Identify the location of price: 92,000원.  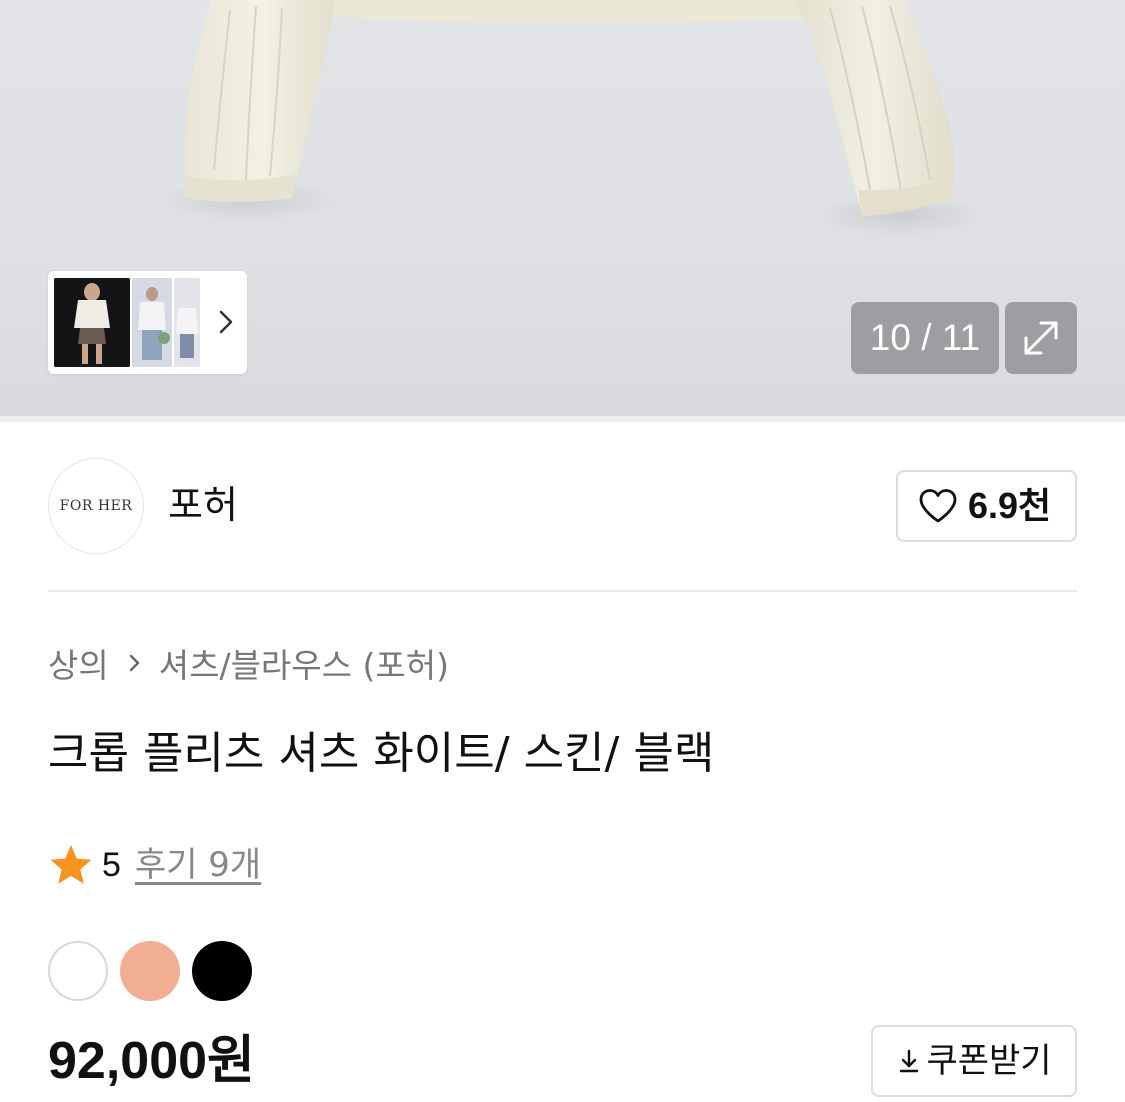
(151, 1061).